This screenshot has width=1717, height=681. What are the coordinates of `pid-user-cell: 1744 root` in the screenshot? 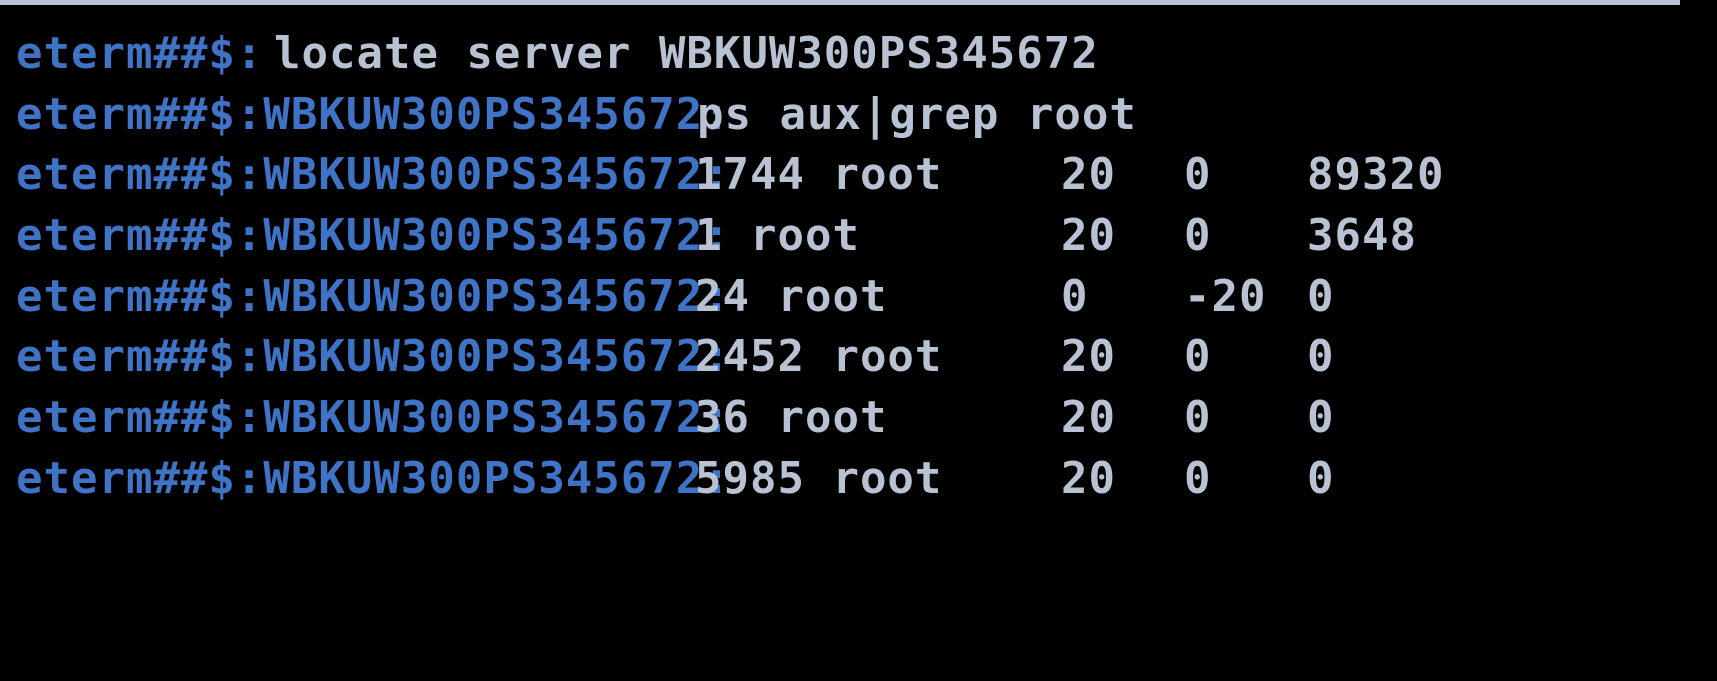 It's located at (819, 174).